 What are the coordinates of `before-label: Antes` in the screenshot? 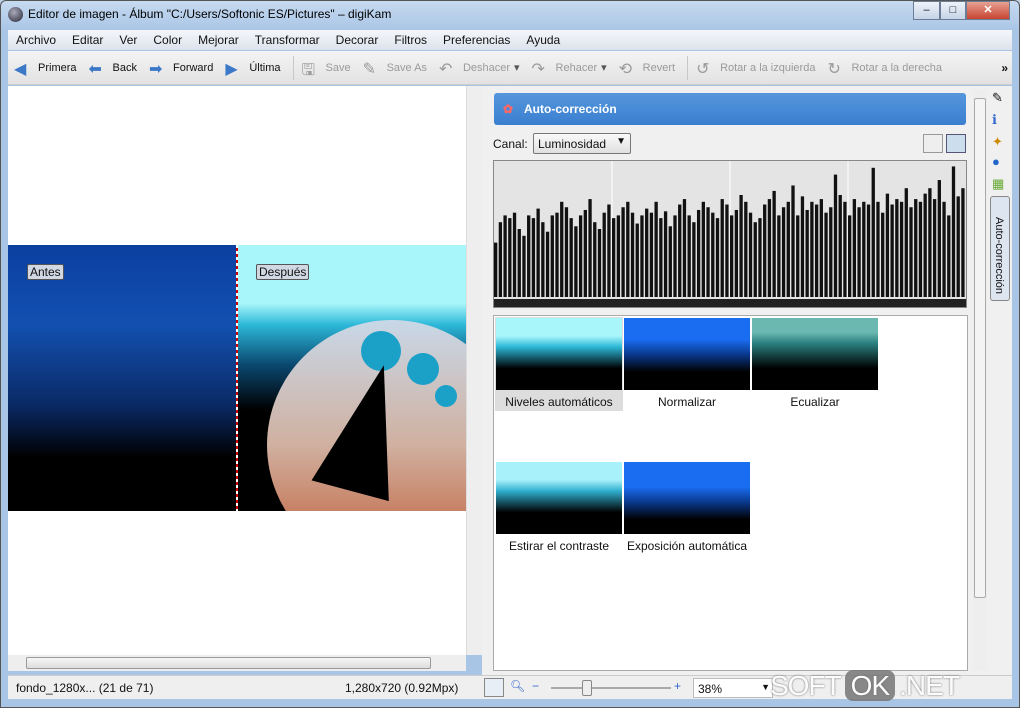 It's located at (45, 272).